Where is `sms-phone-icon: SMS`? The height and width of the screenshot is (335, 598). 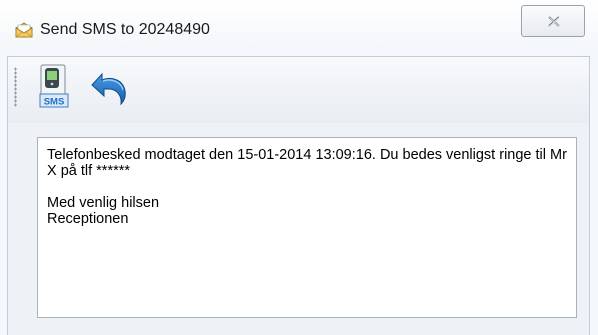
sms-phone-icon: SMS is located at coordinates (54, 86).